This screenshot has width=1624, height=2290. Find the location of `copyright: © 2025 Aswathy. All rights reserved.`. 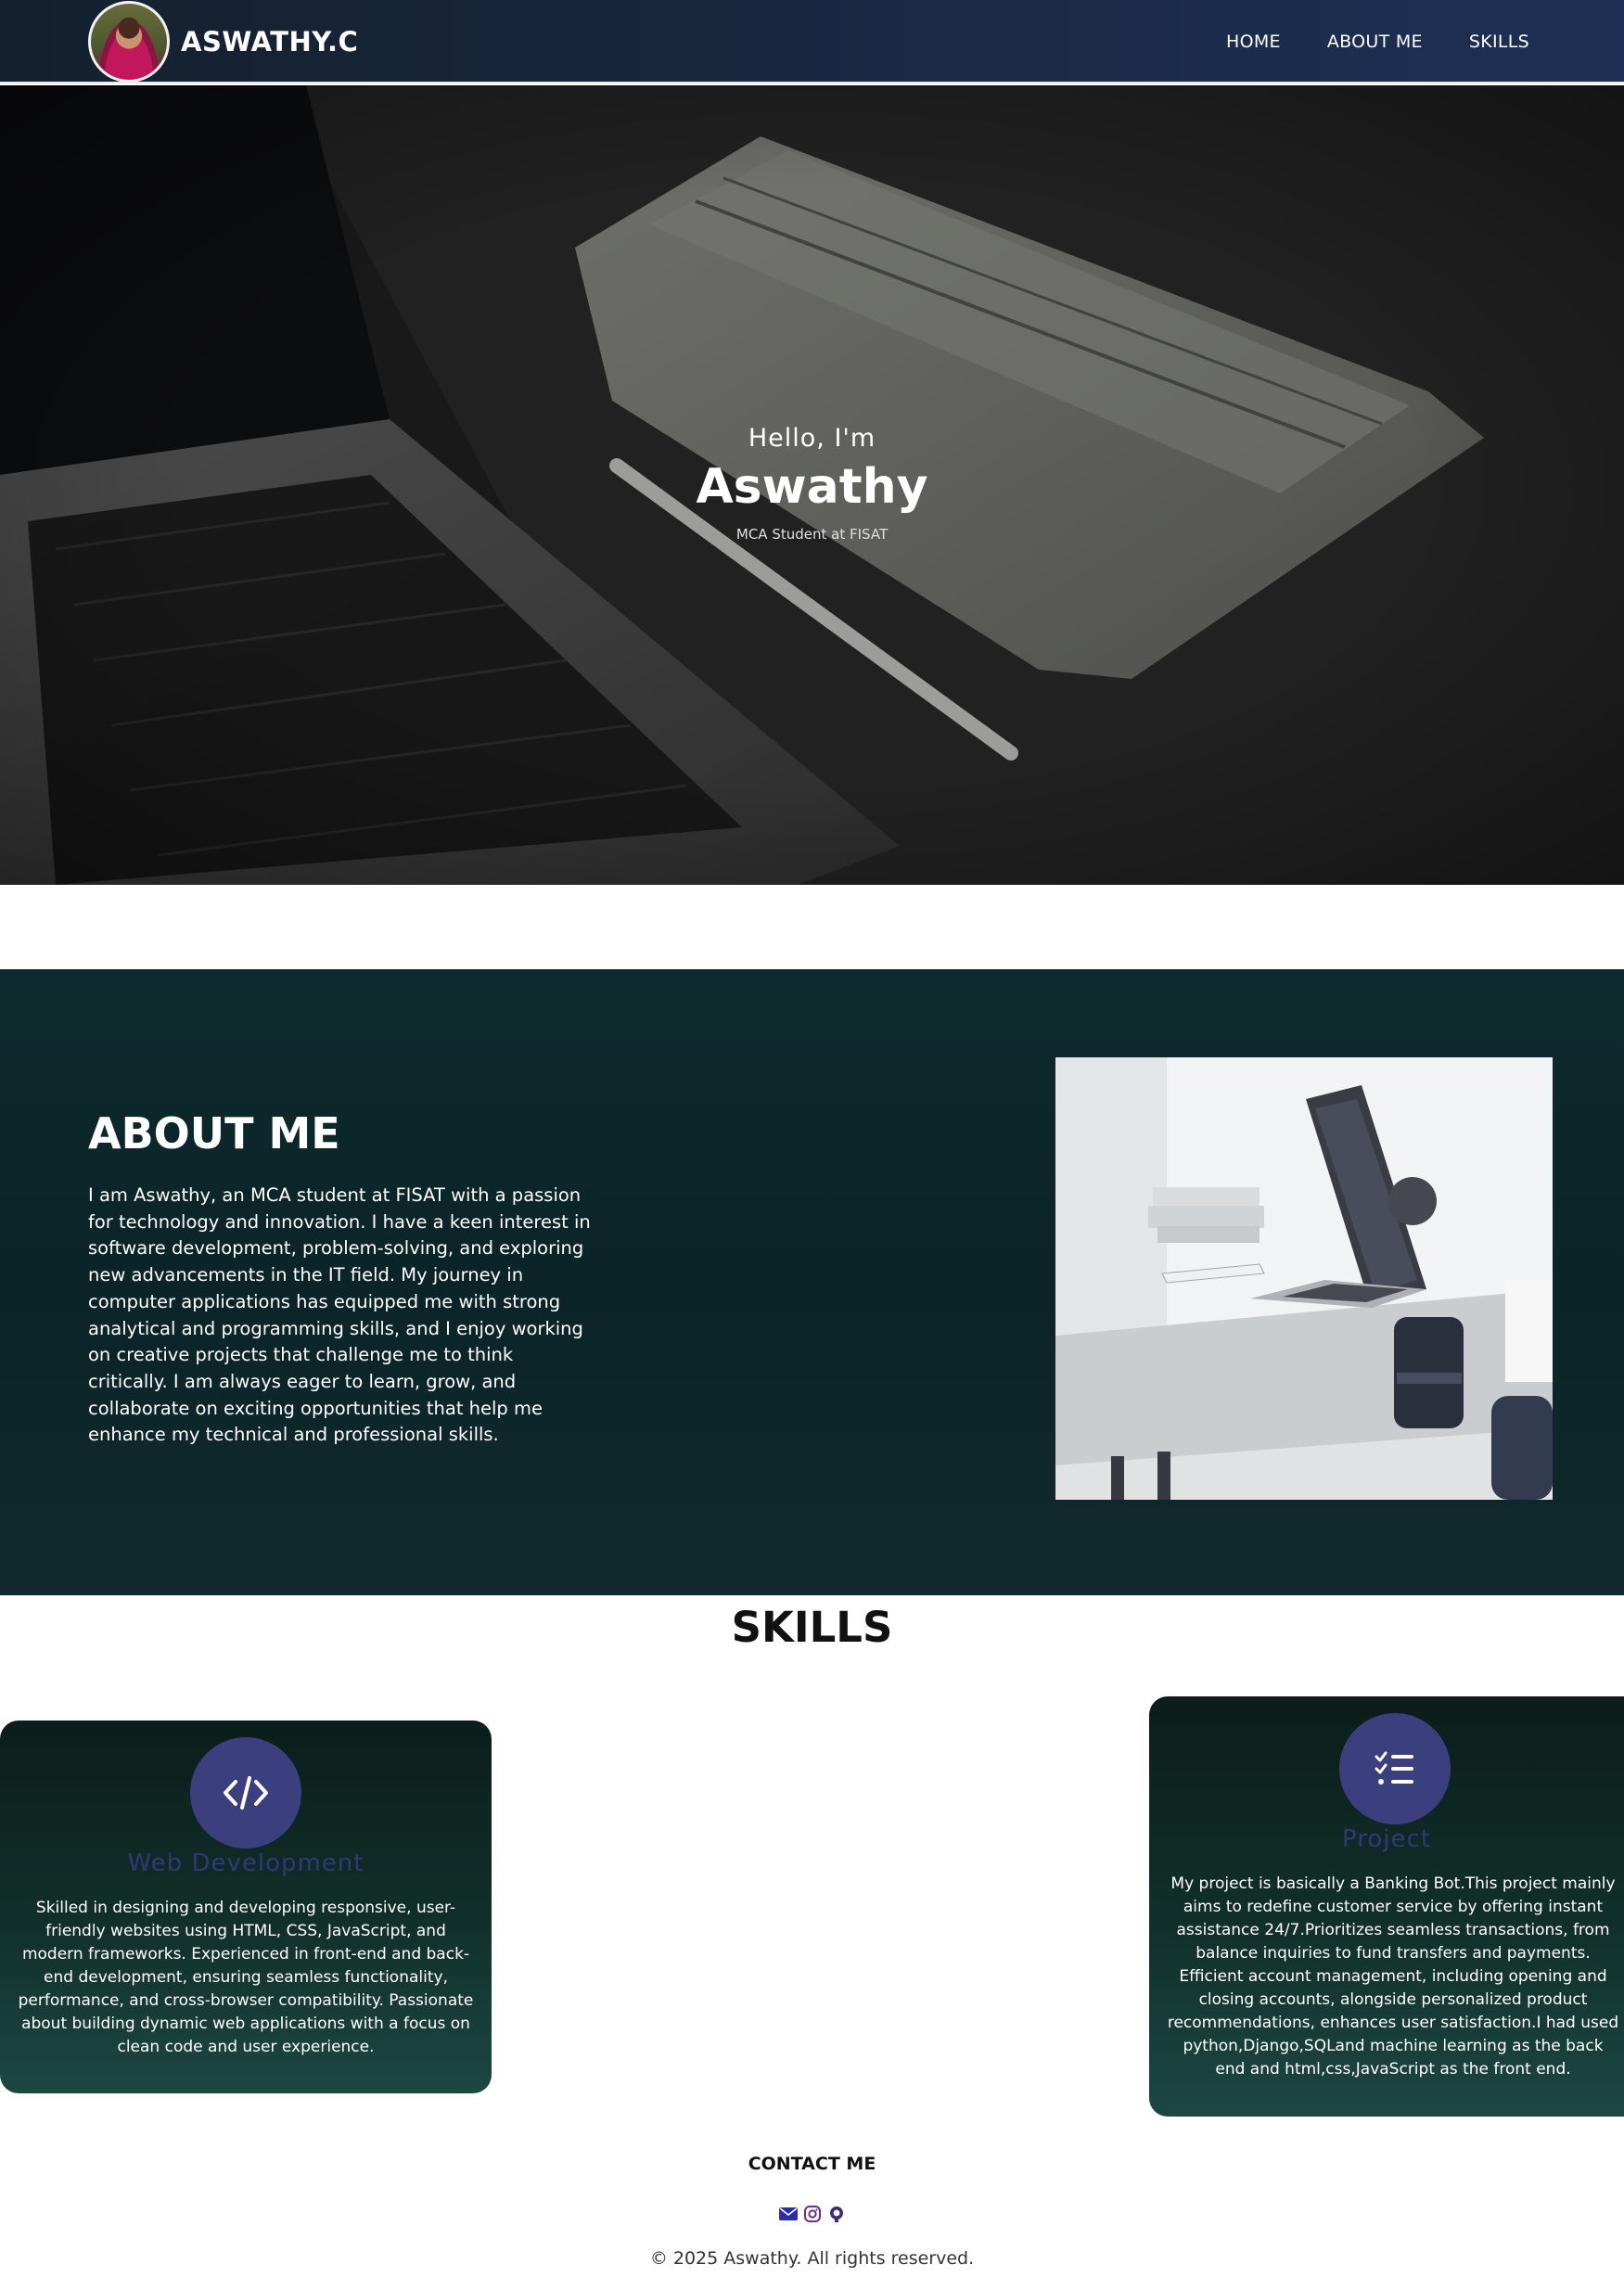

copyright: © 2025 Aswathy. All rights reserved. is located at coordinates (812, 2258).